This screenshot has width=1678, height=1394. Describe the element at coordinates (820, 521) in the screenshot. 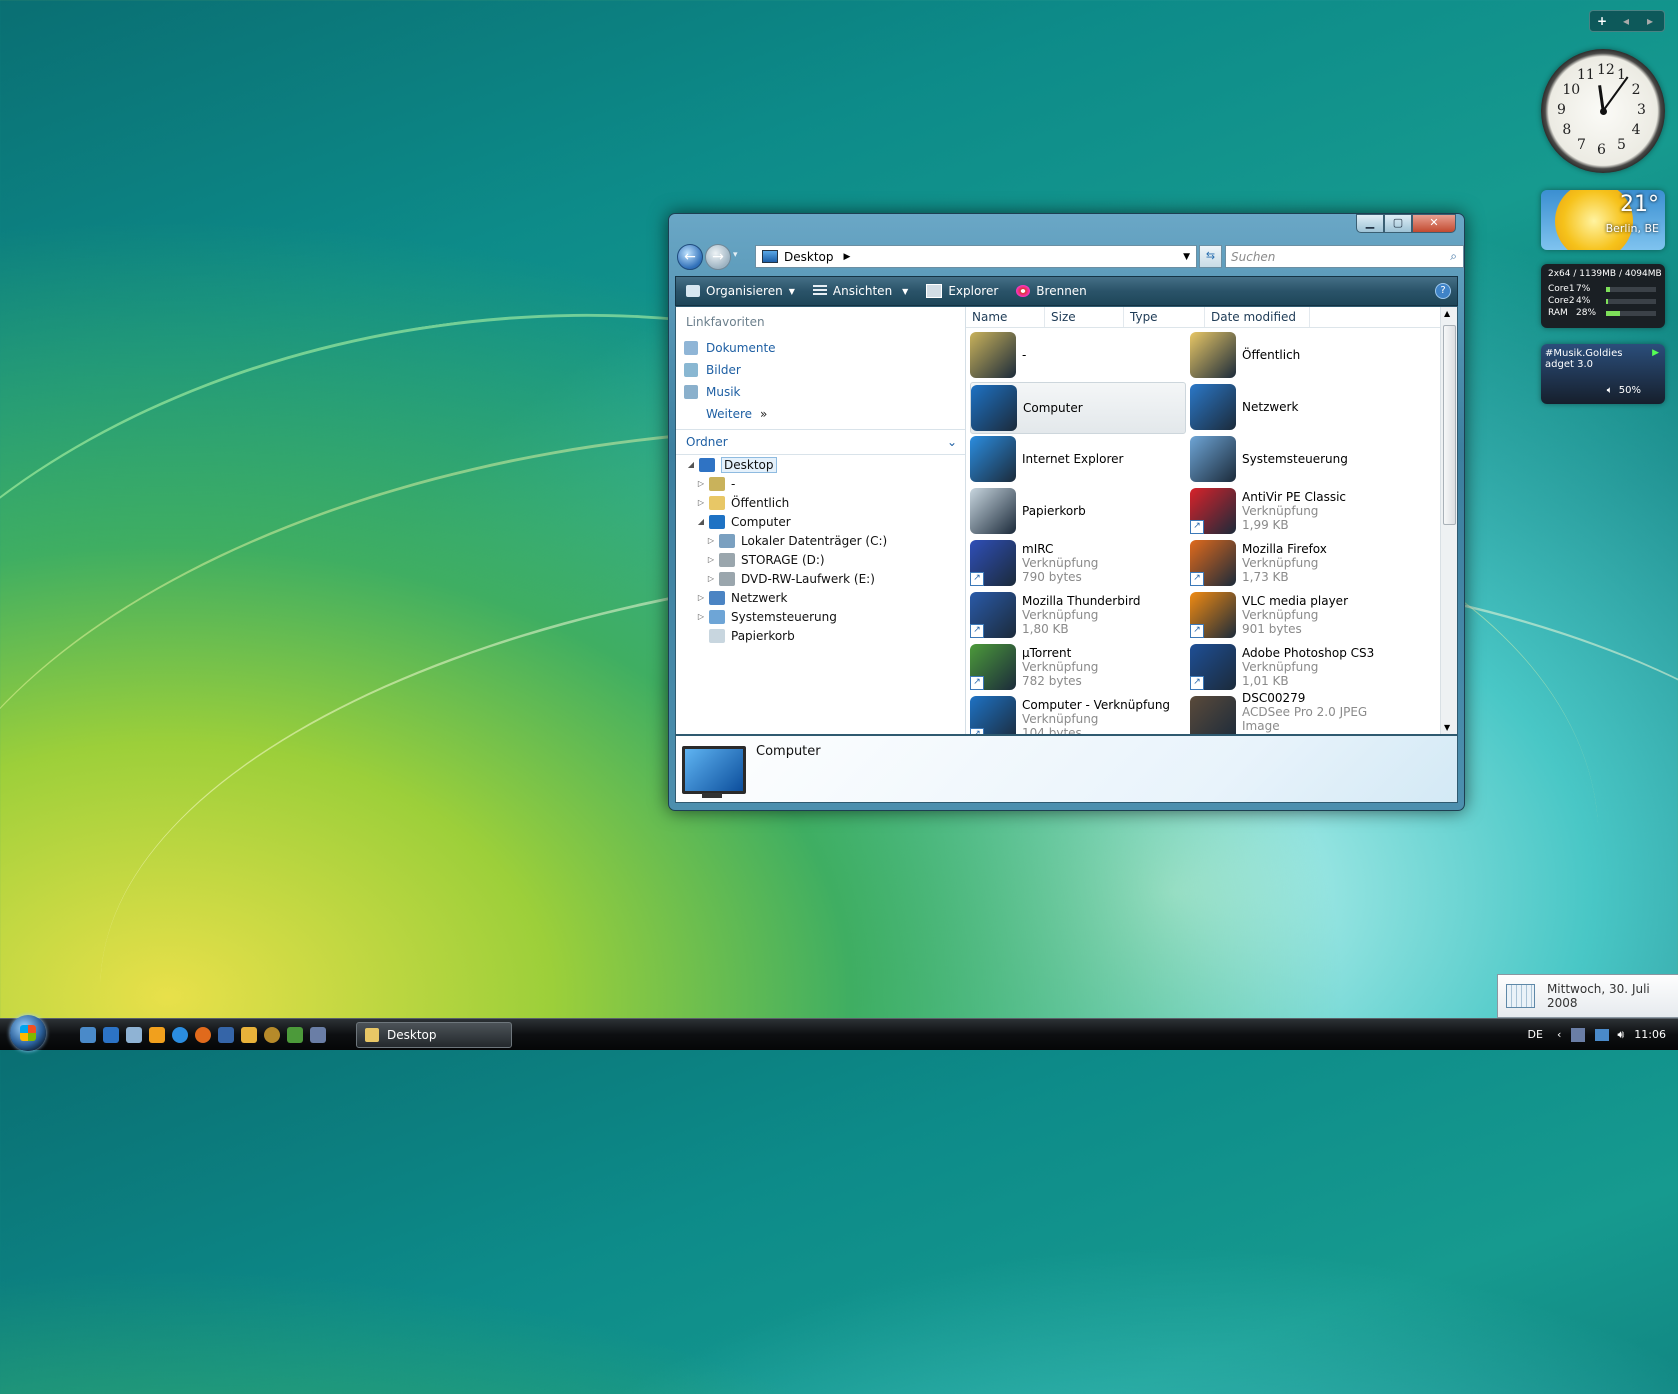

I see `tree-item: ◢ Computer` at that location.